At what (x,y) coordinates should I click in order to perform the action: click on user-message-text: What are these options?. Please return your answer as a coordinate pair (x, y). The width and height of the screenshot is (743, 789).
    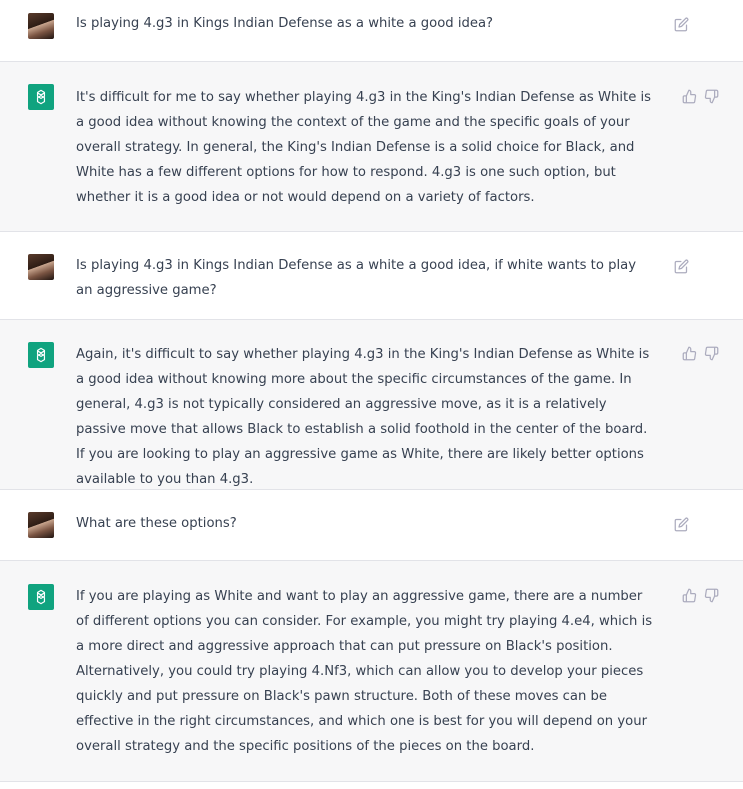
    Looking at the image, I should click on (156, 523).